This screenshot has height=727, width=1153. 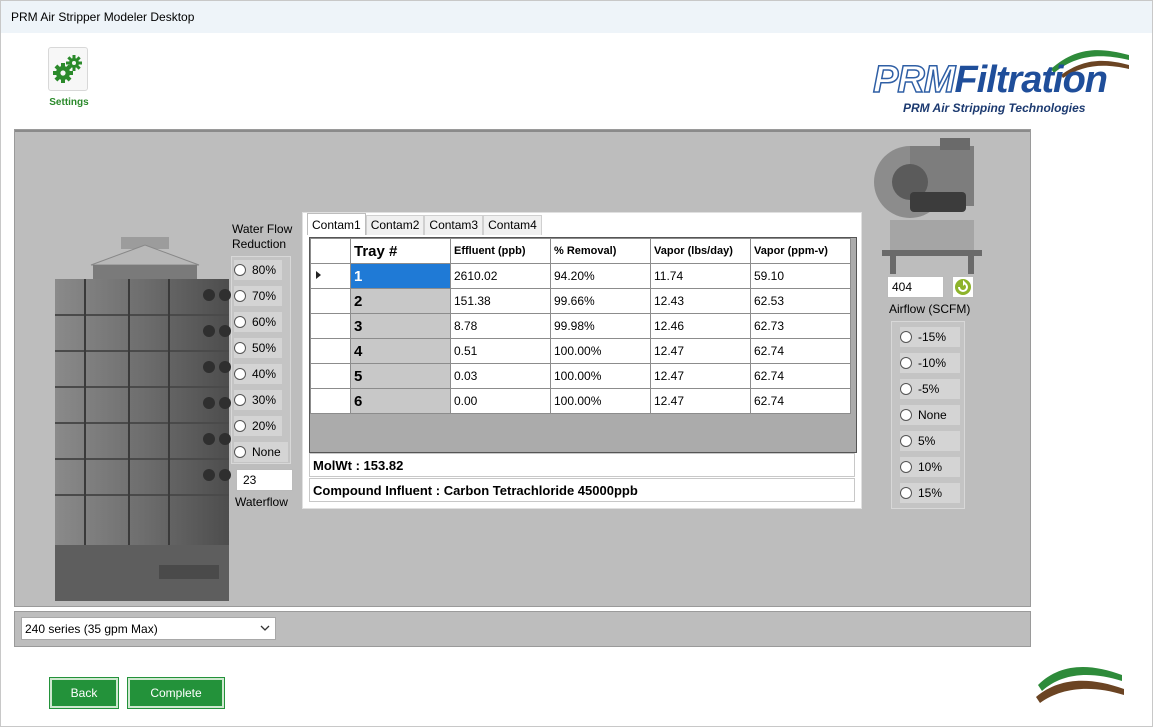 I want to click on vapor-ppm-cell: 59.10, so click(x=800, y=276).